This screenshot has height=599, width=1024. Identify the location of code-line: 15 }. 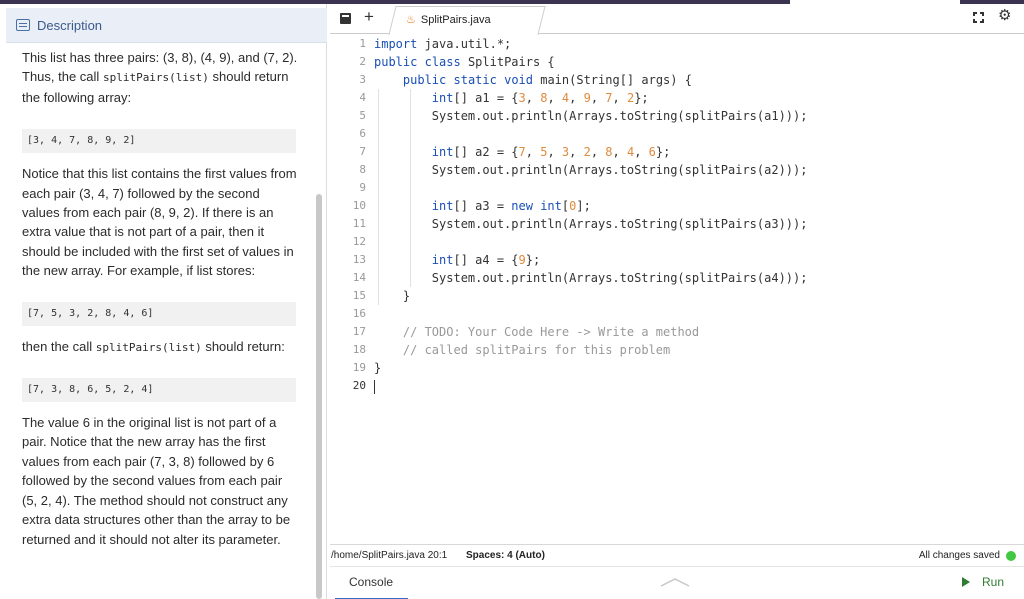
(381, 296).